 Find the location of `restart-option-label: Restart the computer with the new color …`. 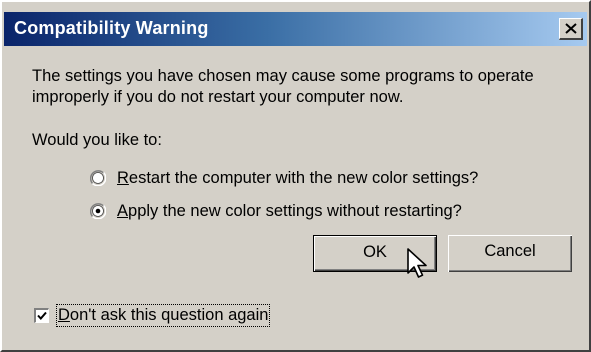

restart-option-label: Restart the computer with the new color … is located at coordinates (298, 177).